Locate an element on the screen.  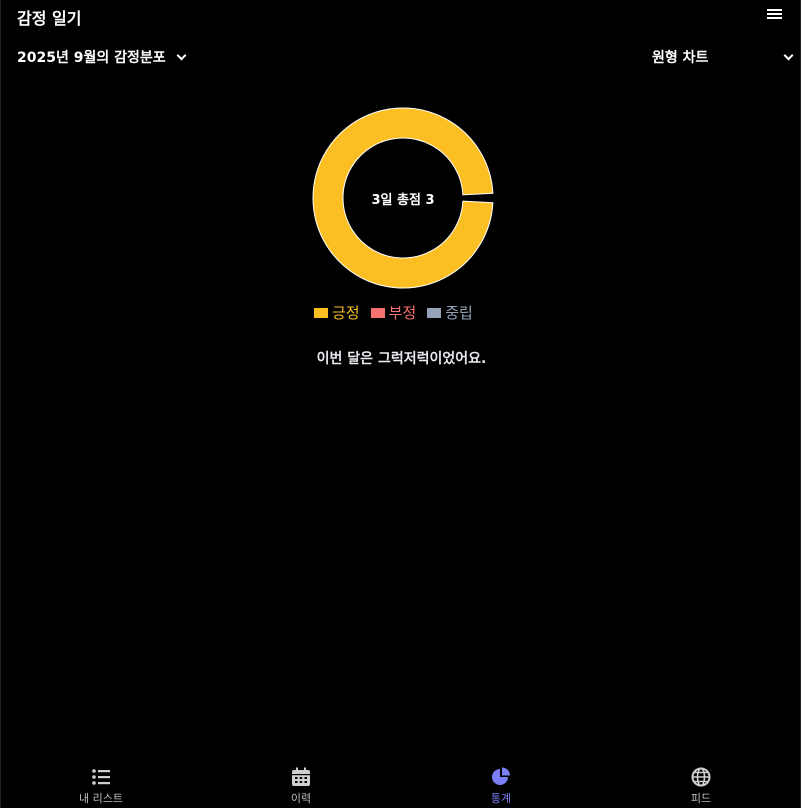
period-select: 2025년 9월의 감정분포 is located at coordinates (102, 57).